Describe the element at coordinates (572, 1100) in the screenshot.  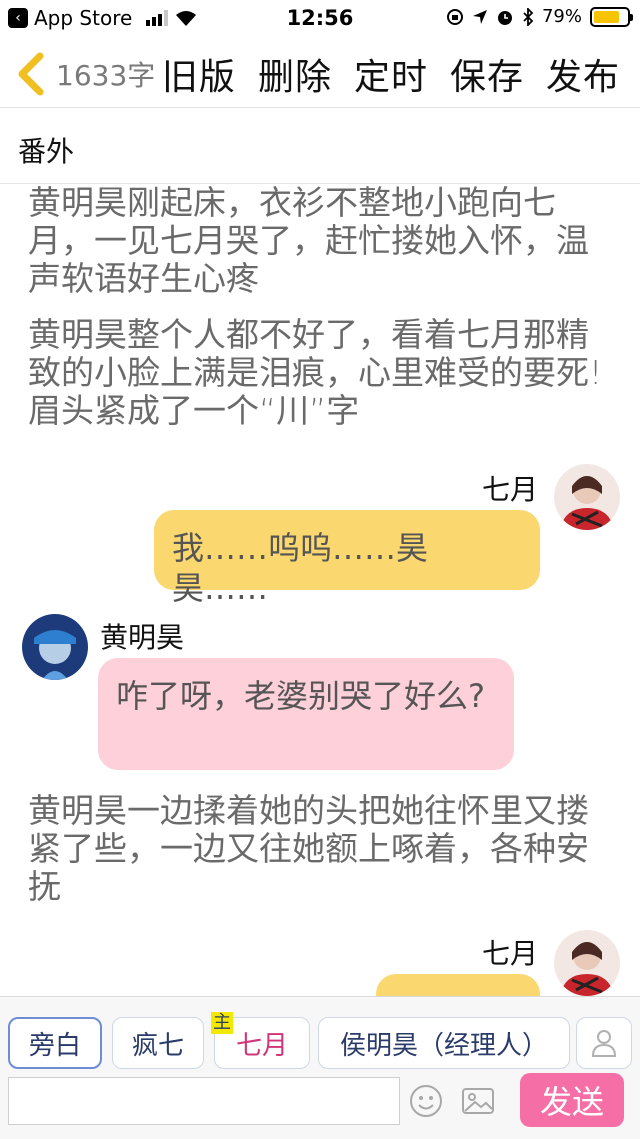
I see `send-button: 发送` at that location.